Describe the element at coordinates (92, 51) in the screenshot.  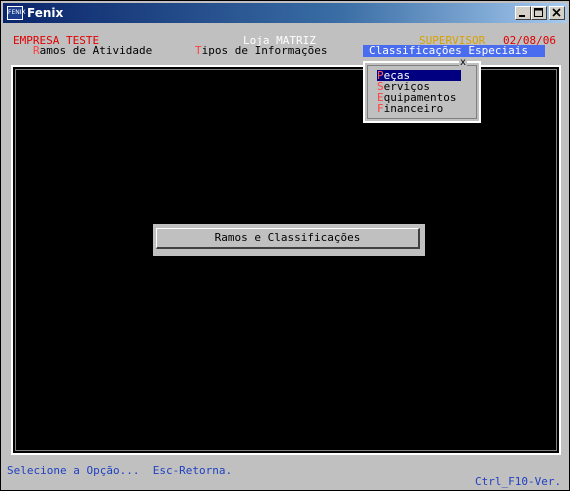
I see `menu-ramos-de-atividade: Ramos de Atividade` at that location.